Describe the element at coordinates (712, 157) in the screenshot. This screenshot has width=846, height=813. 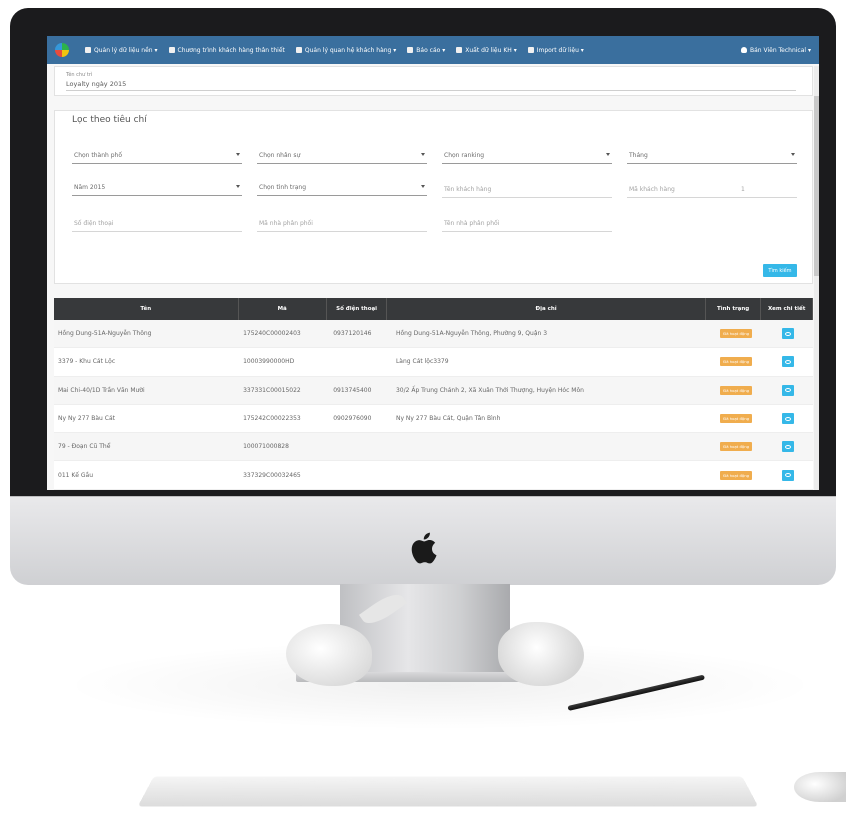
I see `month-select: Tháng` at that location.